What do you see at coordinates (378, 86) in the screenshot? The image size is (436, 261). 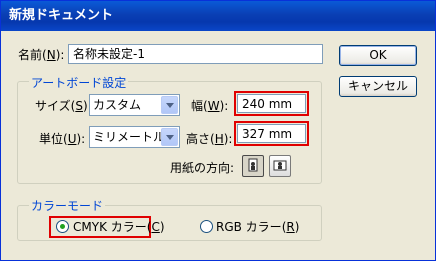 I see `cancel-button: キャンセル` at bounding box center [378, 86].